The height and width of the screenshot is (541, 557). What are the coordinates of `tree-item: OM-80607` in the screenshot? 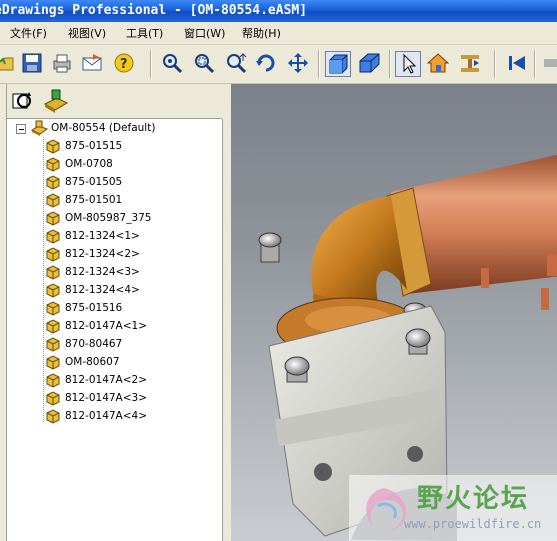 It's located at (114, 362).